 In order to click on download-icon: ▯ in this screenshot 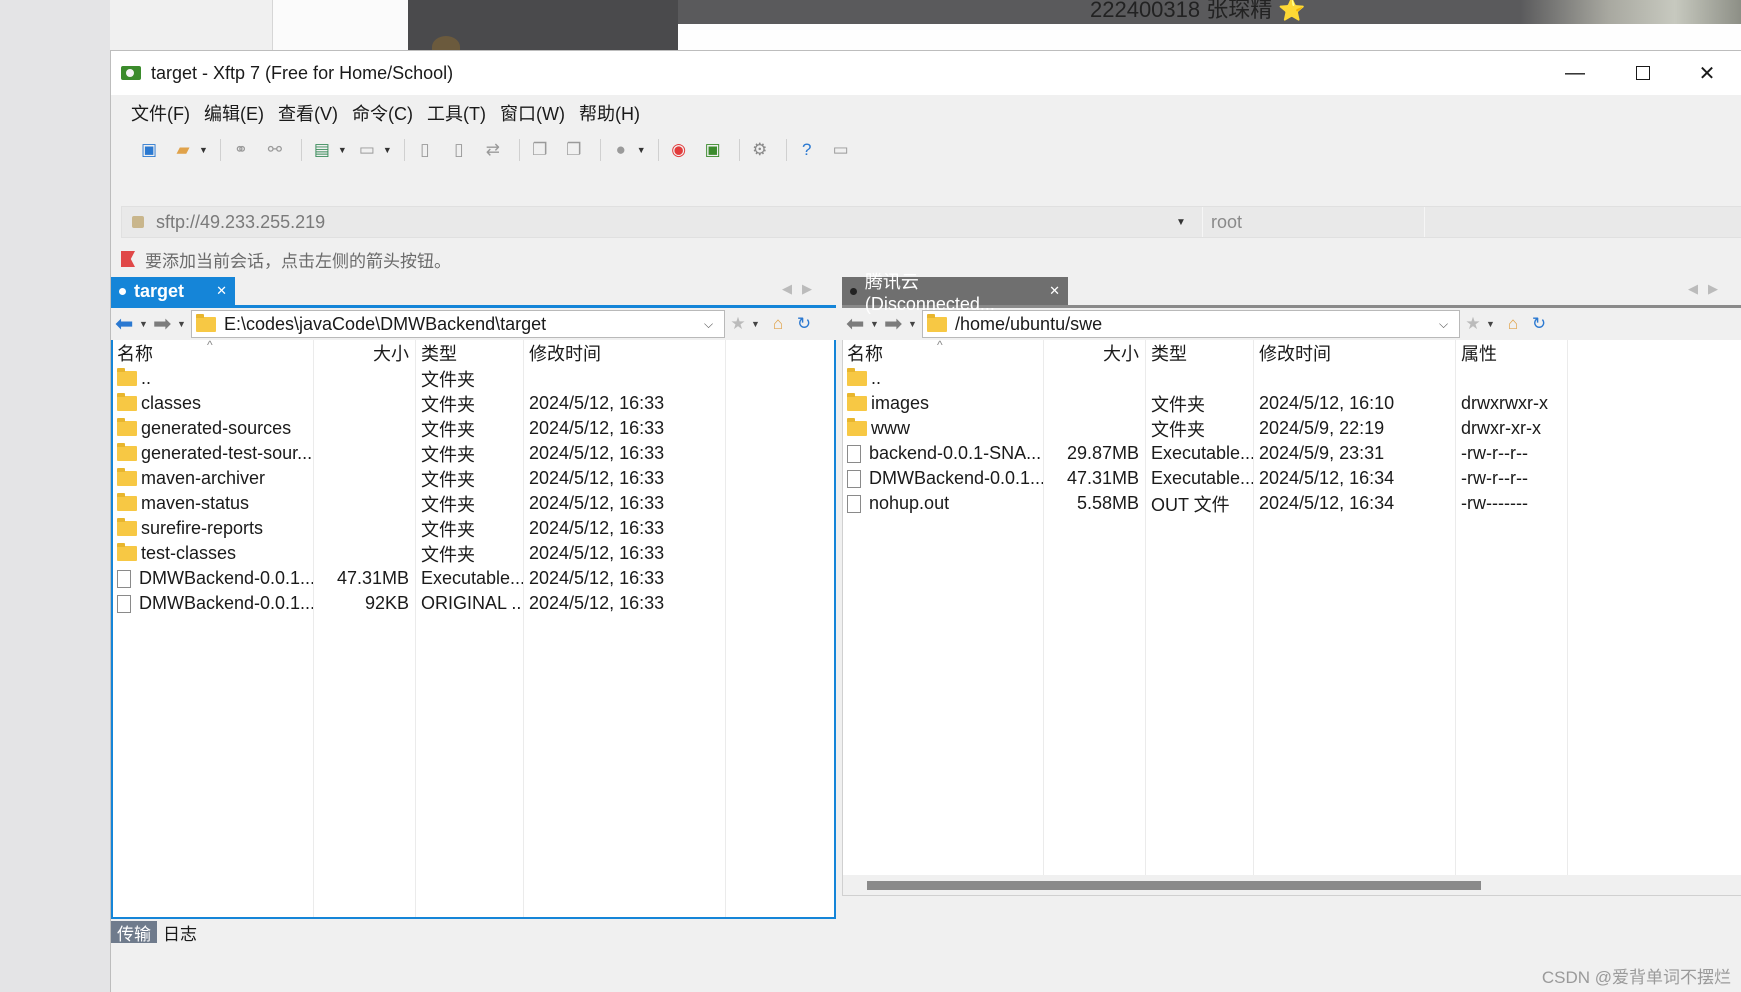, I will do `click(425, 150)`.